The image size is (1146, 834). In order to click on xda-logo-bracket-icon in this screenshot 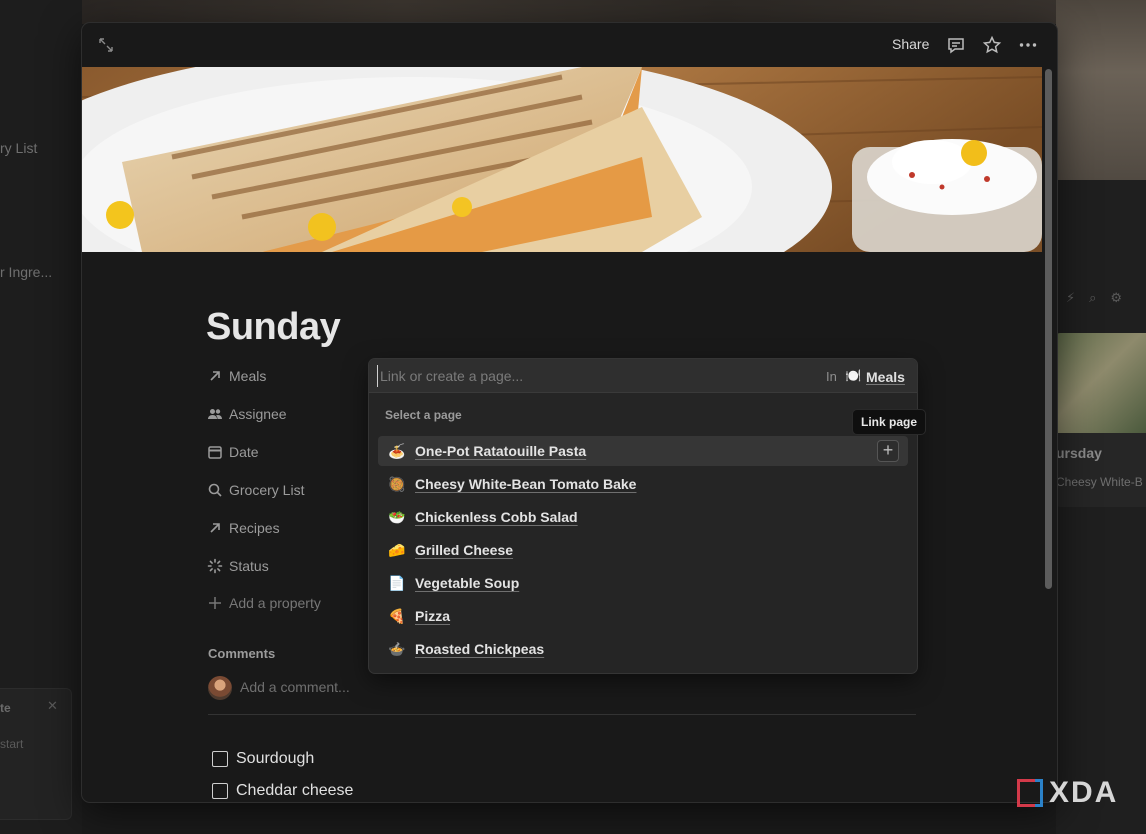, I will do `click(1039, 793)`.